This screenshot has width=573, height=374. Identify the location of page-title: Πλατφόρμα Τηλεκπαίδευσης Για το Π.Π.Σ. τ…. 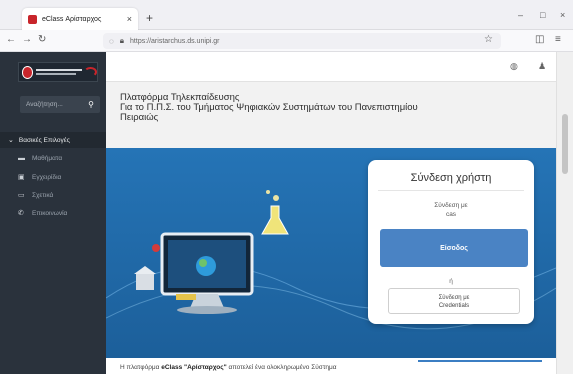
(269, 107).